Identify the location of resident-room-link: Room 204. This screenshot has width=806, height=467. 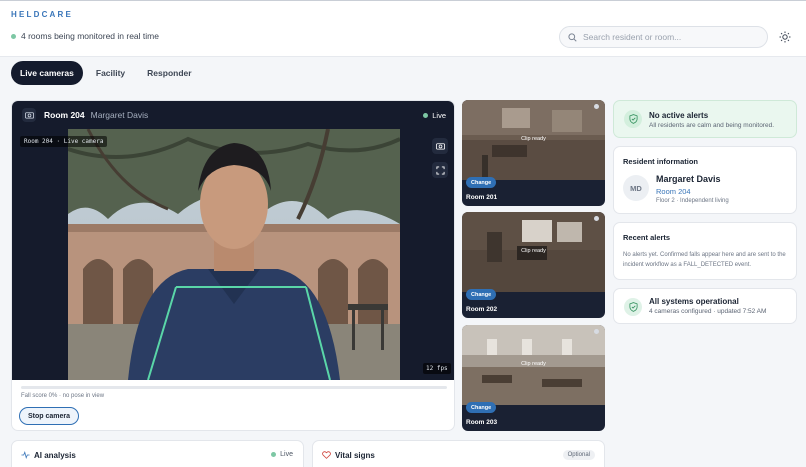
(673, 191).